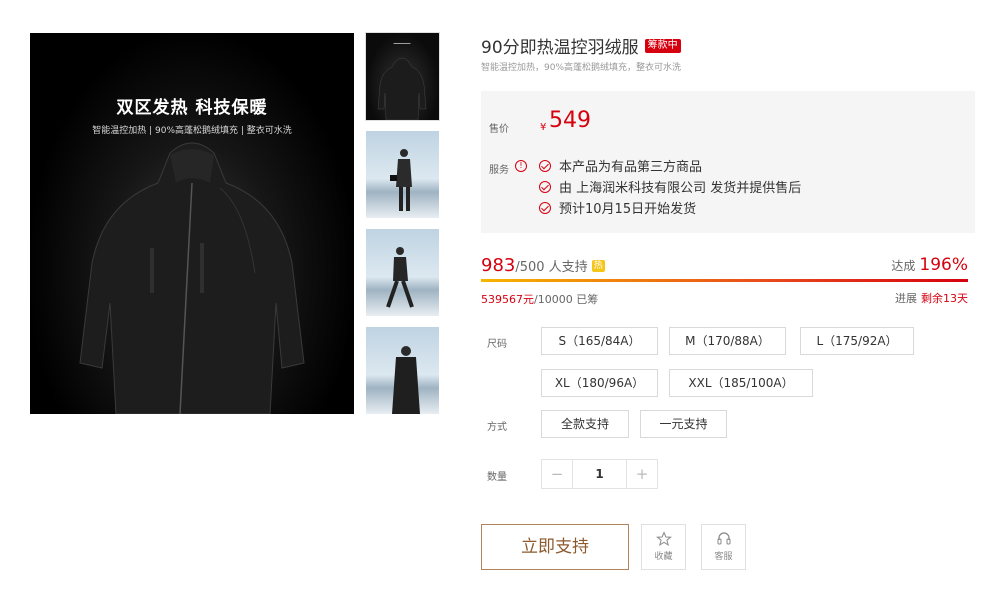 The height and width of the screenshot is (592, 1000). Describe the element at coordinates (585, 424) in the screenshot. I see `mode-option-full: 全款支持` at that location.